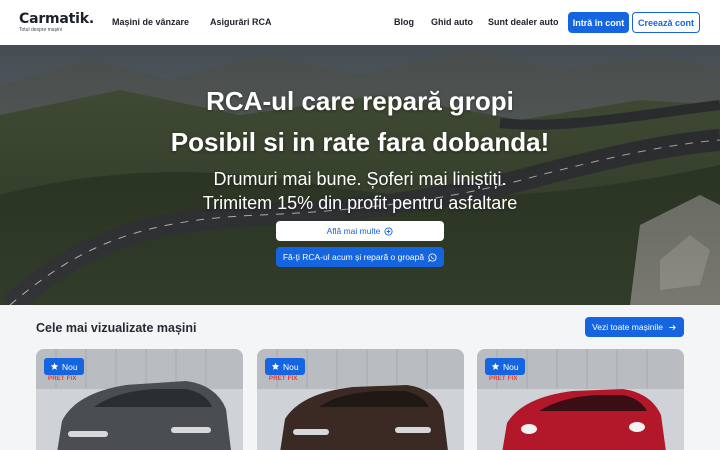 This screenshot has width=720, height=450. Describe the element at coordinates (388, 231) in the screenshot. I see `plus-circle-icon` at that location.